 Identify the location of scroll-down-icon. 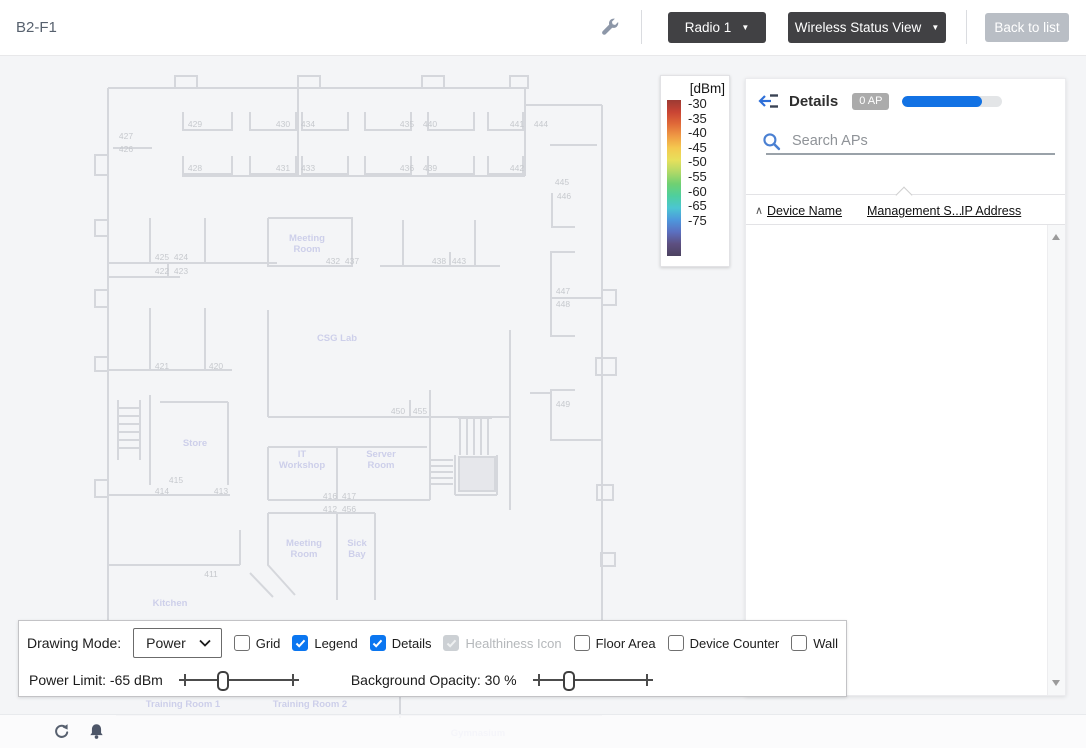
(1056, 683).